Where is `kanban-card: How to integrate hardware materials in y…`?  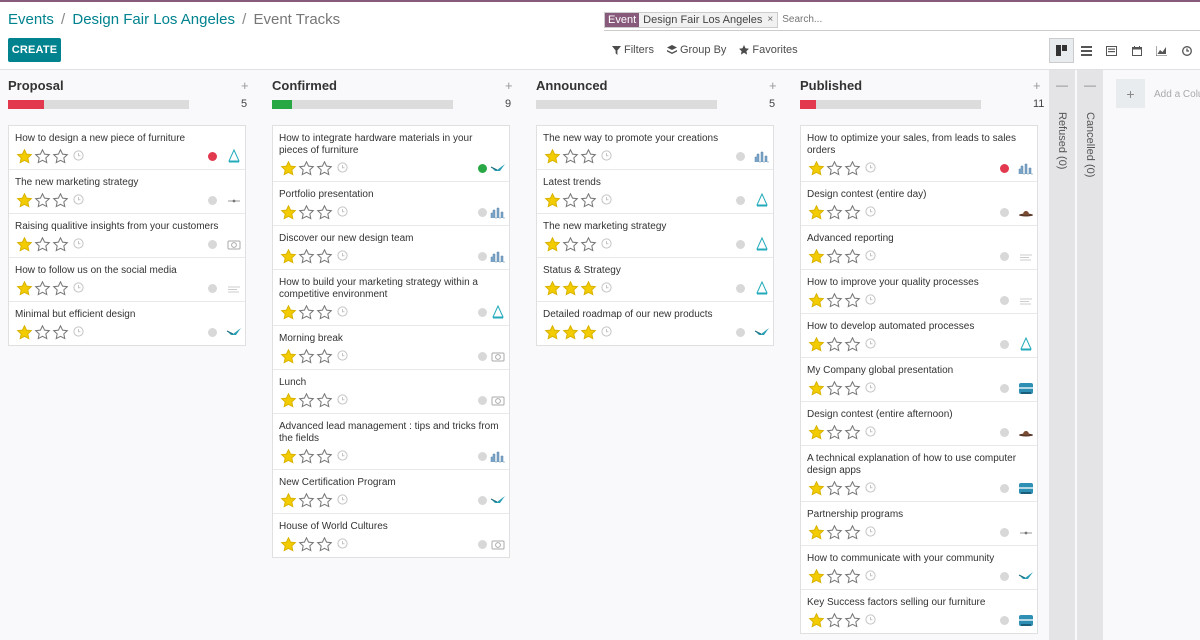
kanban-card: How to integrate hardware materials in y… is located at coordinates (391, 154).